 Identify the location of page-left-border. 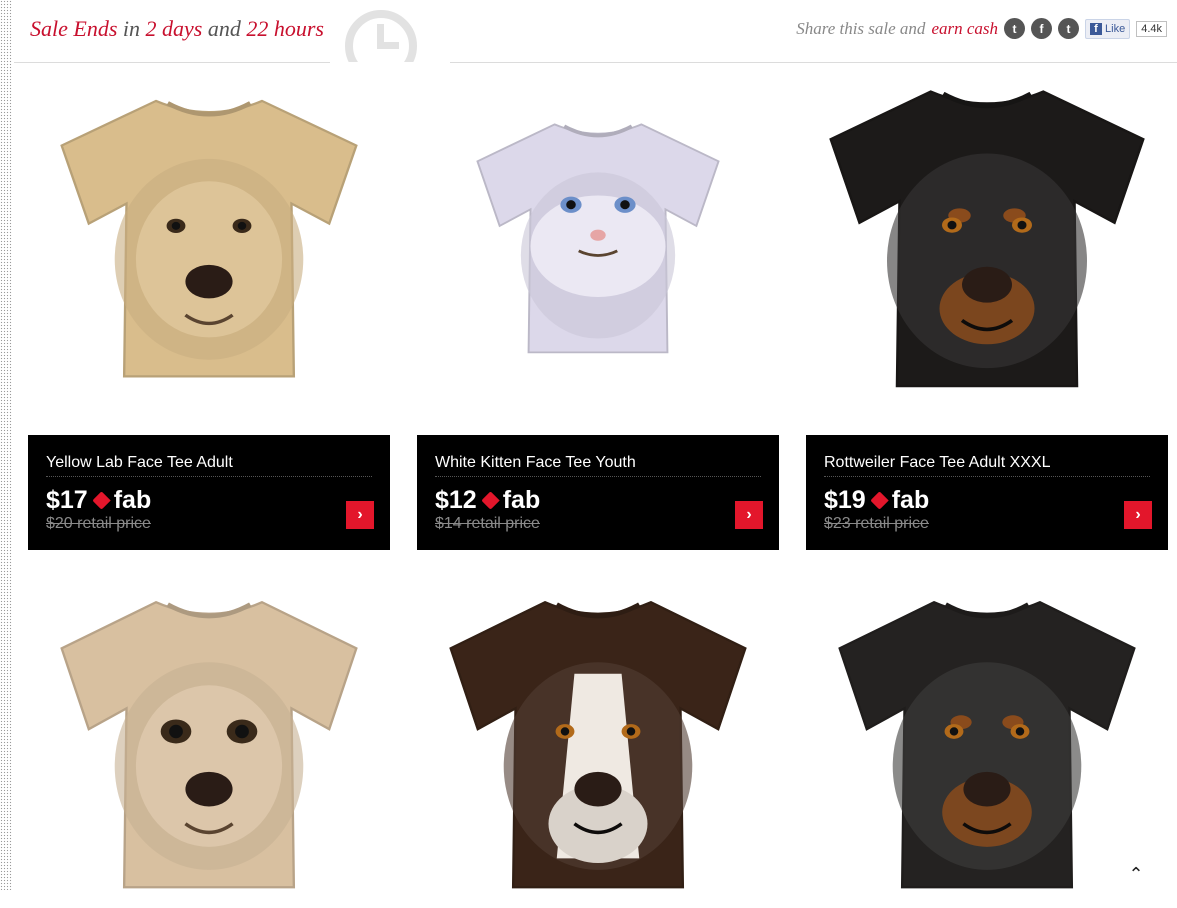
(6, 445).